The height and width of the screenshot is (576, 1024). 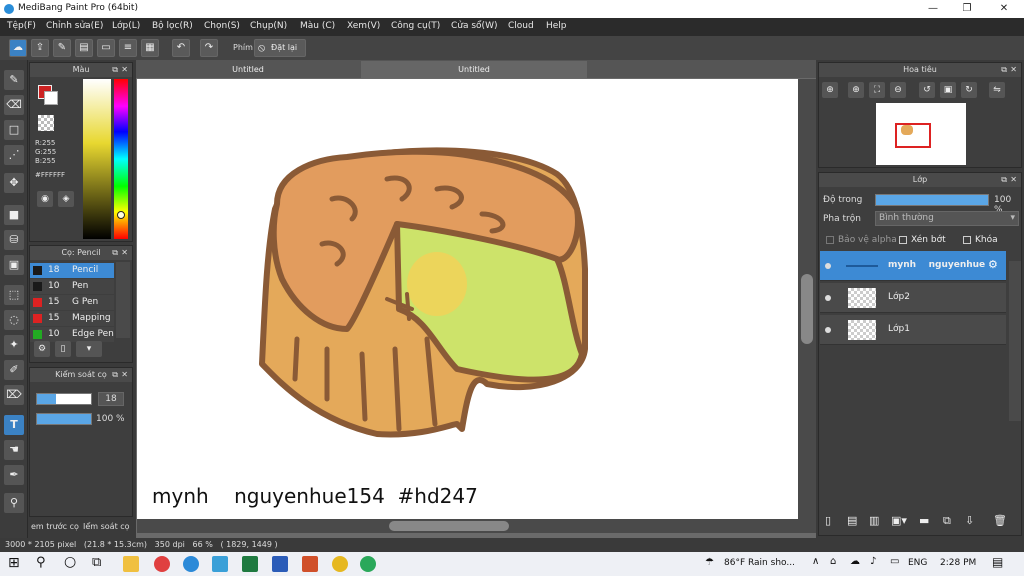 I want to click on undo-icon: ↶, so click(x=181, y=48).